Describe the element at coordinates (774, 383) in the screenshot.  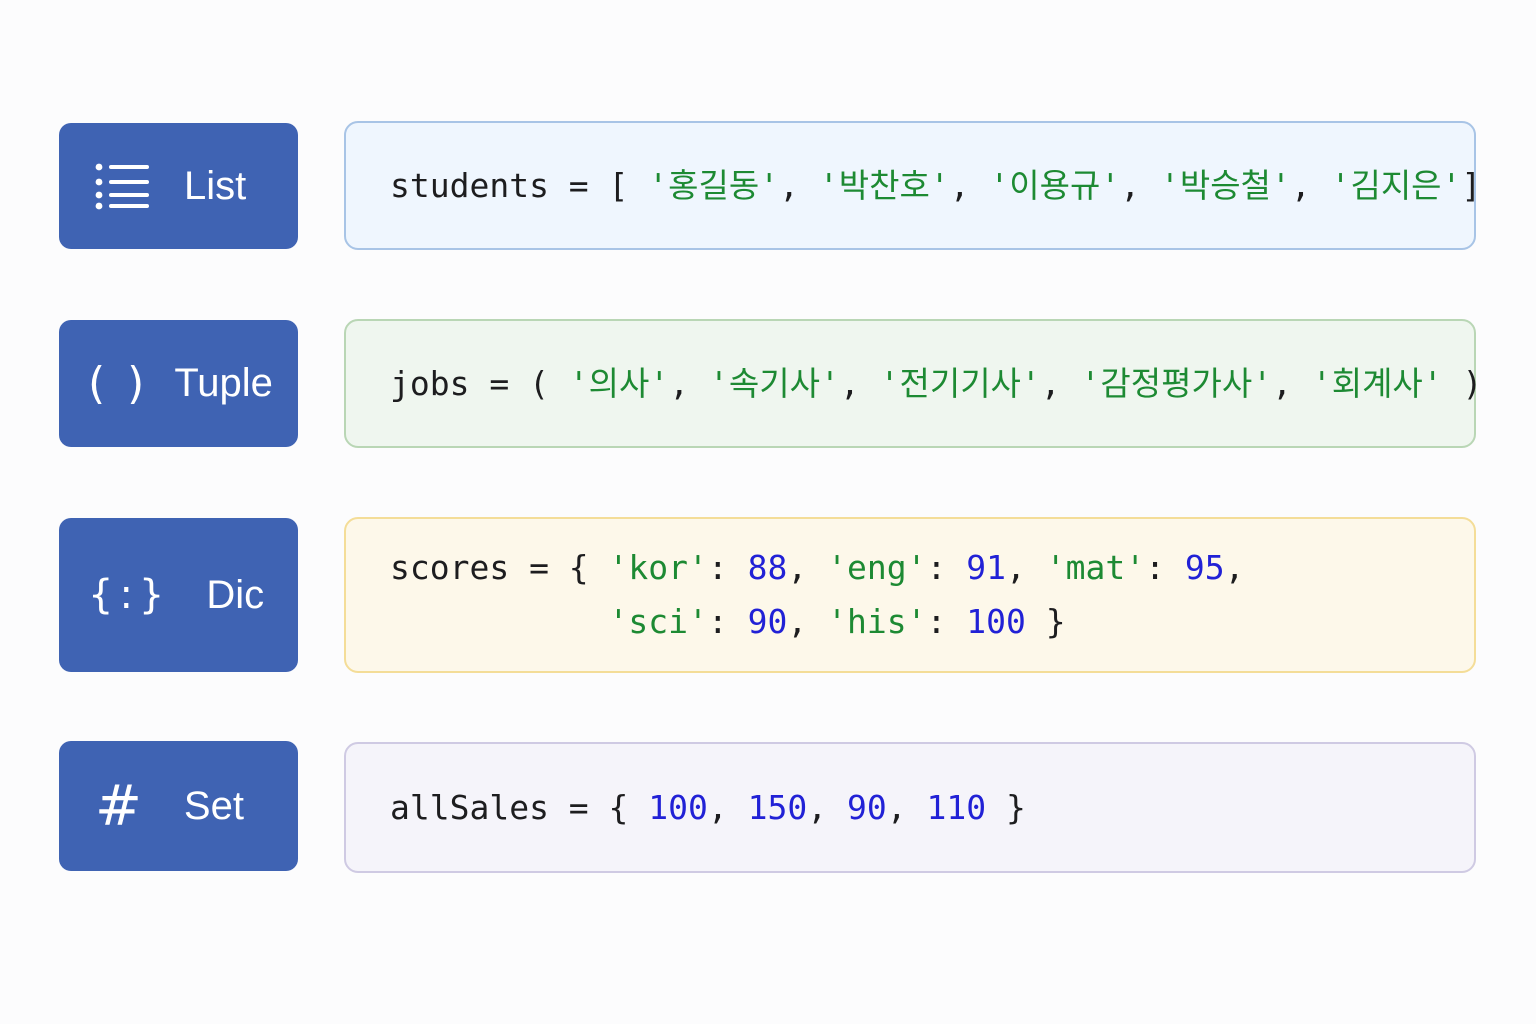
I see `string-literal: '속기사'` at that location.